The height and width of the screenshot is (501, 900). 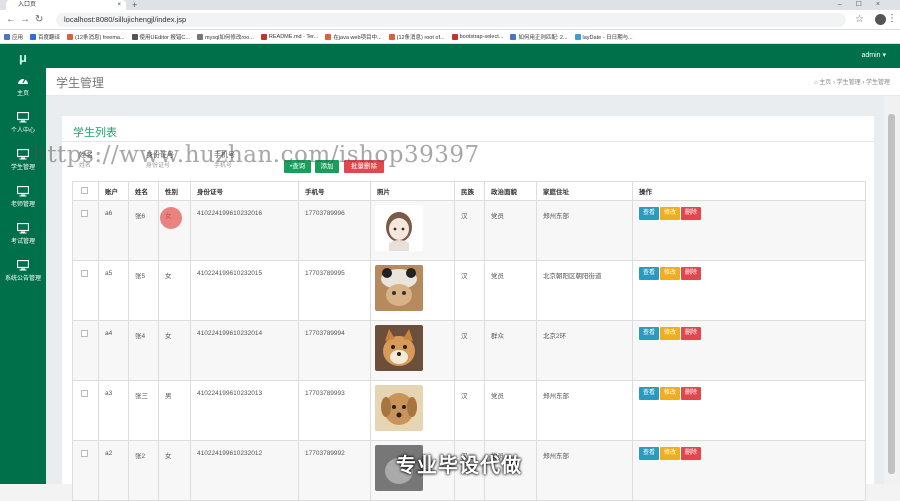 I want to click on window-controls: –☐×, so click(x=866, y=5).